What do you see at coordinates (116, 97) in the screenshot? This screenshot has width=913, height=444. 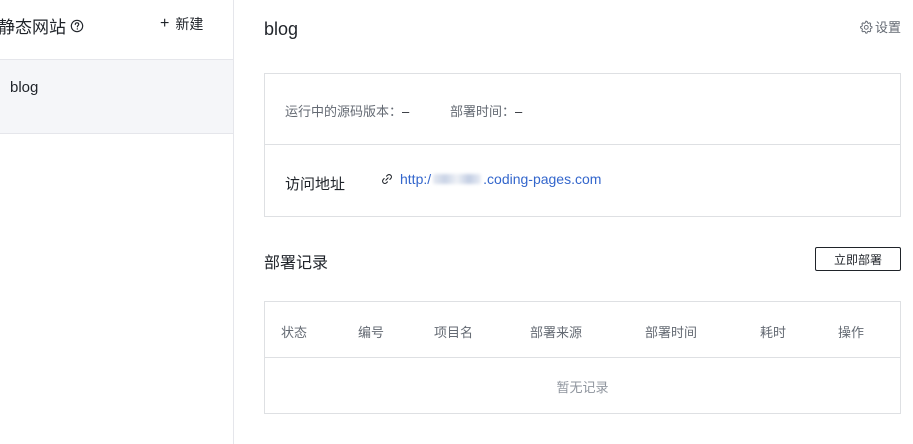 I see `sidebar-item-blog: blog` at bounding box center [116, 97].